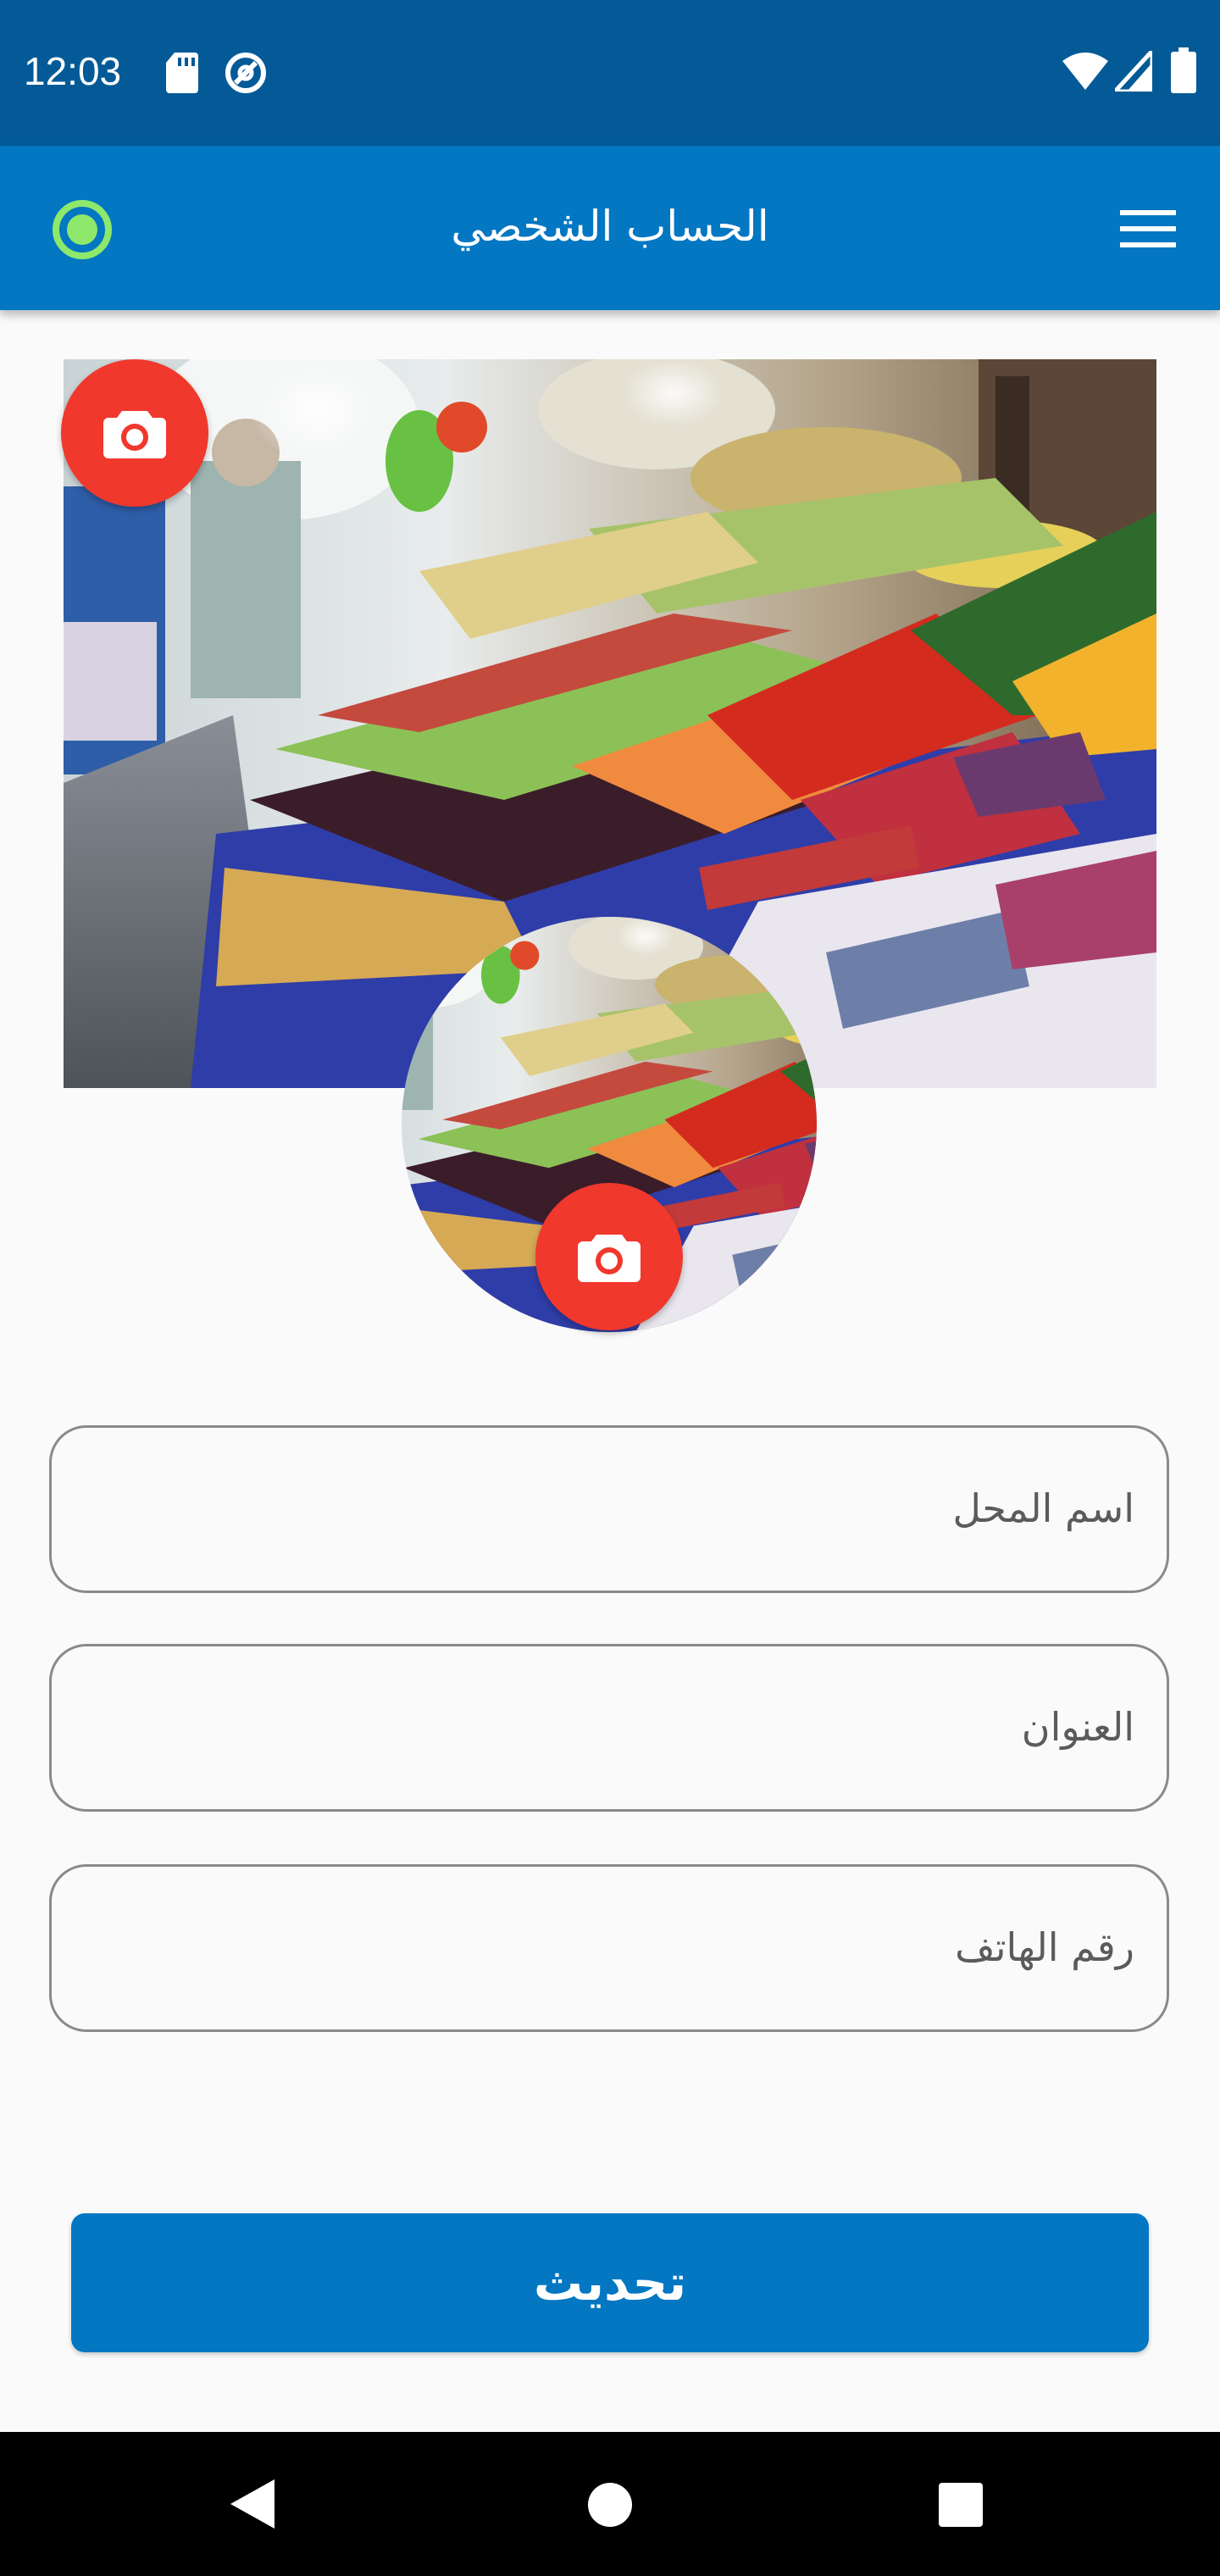 This screenshot has height=2576, width=1220. Describe the element at coordinates (1148, 228) in the screenshot. I see `menu-icon` at that location.